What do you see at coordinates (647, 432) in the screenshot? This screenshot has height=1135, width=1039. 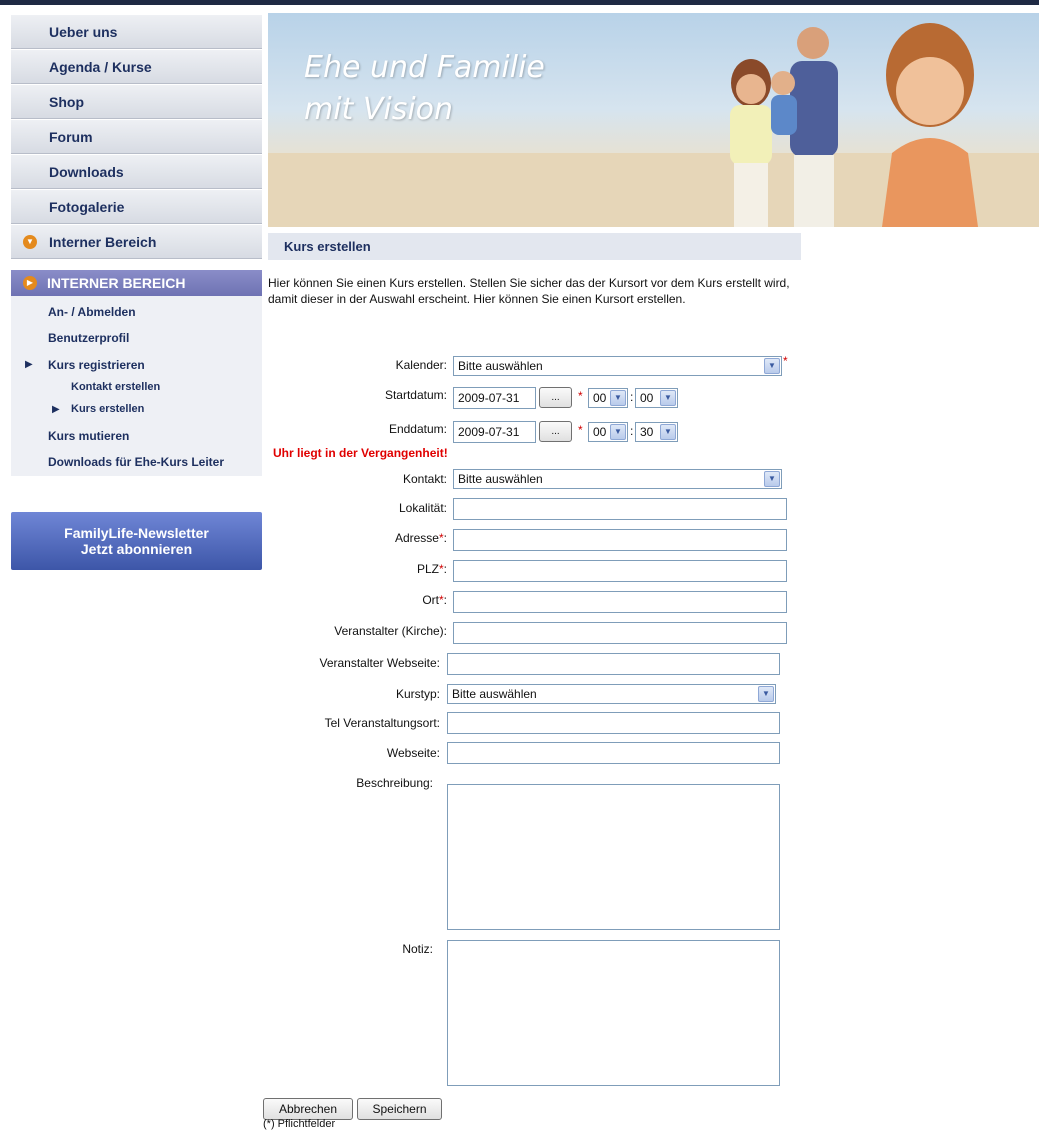 I see `end-minute-value: 30` at bounding box center [647, 432].